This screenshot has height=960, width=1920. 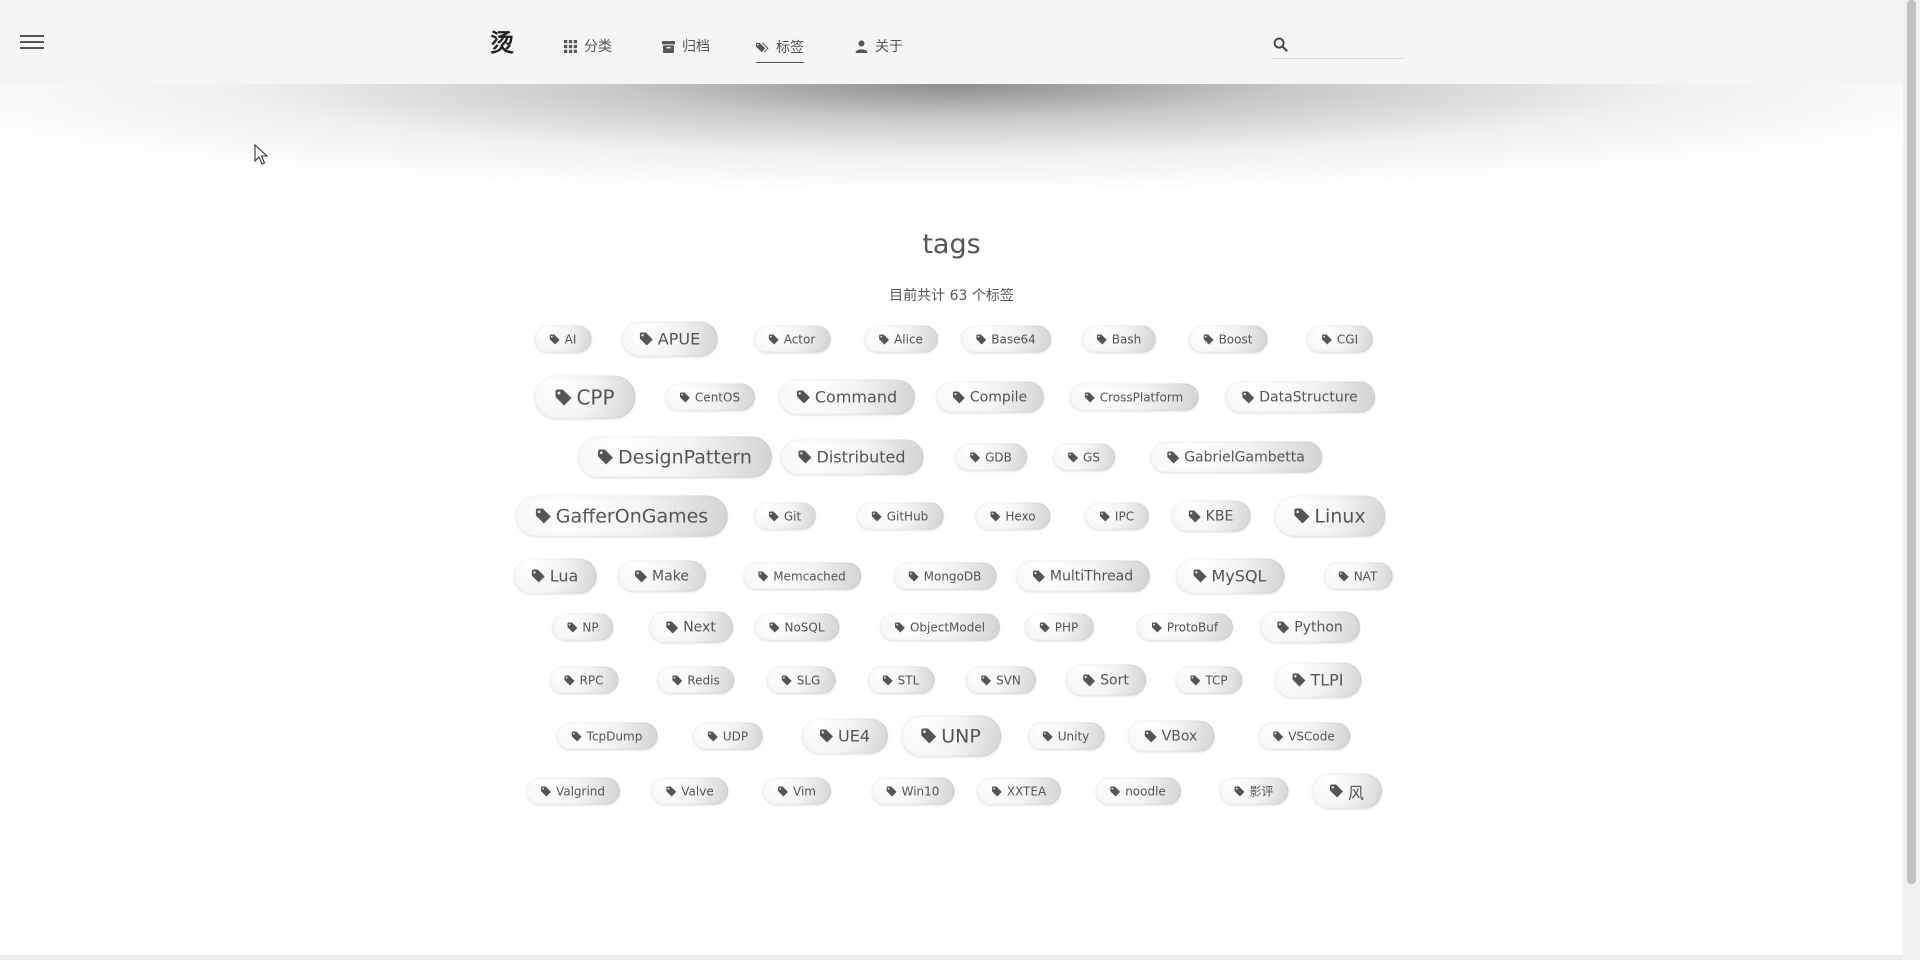 What do you see at coordinates (1911, 442) in the screenshot?
I see `scrollbar-thumb` at bounding box center [1911, 442].